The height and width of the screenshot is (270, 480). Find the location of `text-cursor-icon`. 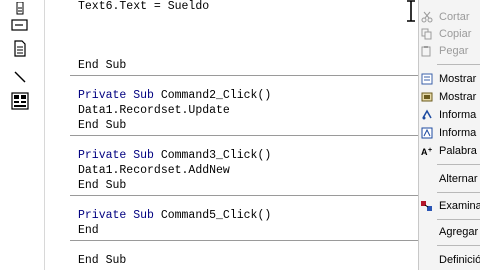

text-cursor-icon is located at coordinates (411, 11).